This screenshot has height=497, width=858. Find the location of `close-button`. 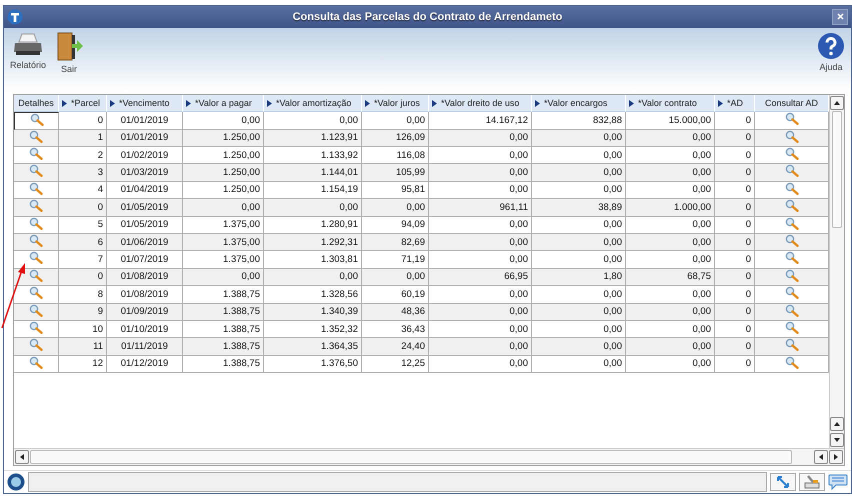

close-button is located at coordinates (840, 16).